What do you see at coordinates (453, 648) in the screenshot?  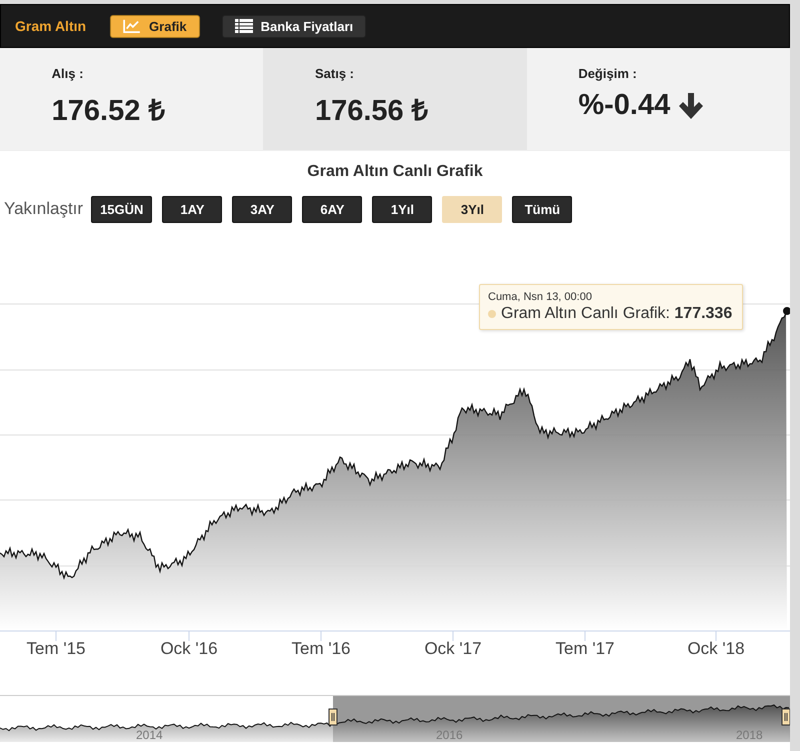 I see `x-axis-label: Ock '17` at bounding box center [453, 648].